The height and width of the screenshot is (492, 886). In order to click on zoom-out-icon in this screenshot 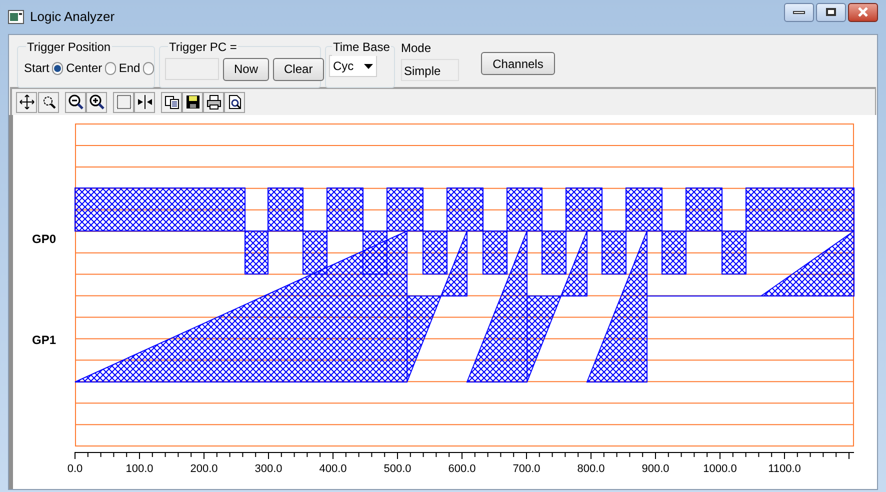, I will do `click(76, 102)`.